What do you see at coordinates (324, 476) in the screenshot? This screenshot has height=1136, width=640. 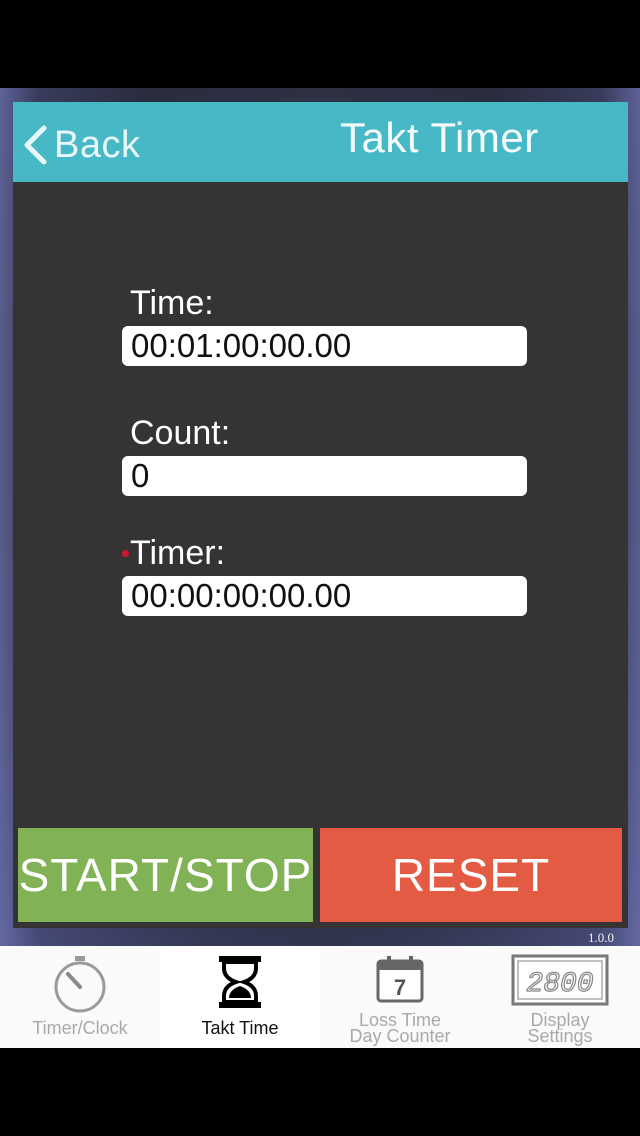 I see `count-field: 0` at bounding box center [324, 476].